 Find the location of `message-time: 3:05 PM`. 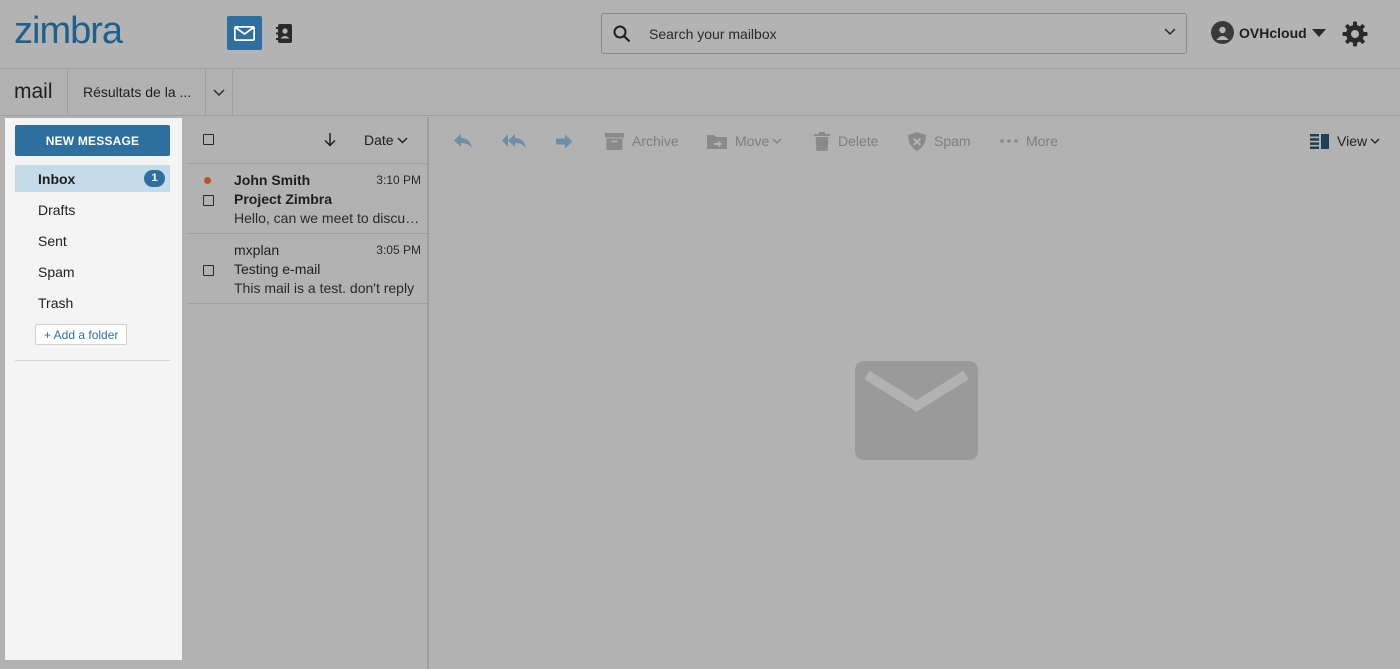

message-time: 3:05 PM is located at coordinates (398, 250).